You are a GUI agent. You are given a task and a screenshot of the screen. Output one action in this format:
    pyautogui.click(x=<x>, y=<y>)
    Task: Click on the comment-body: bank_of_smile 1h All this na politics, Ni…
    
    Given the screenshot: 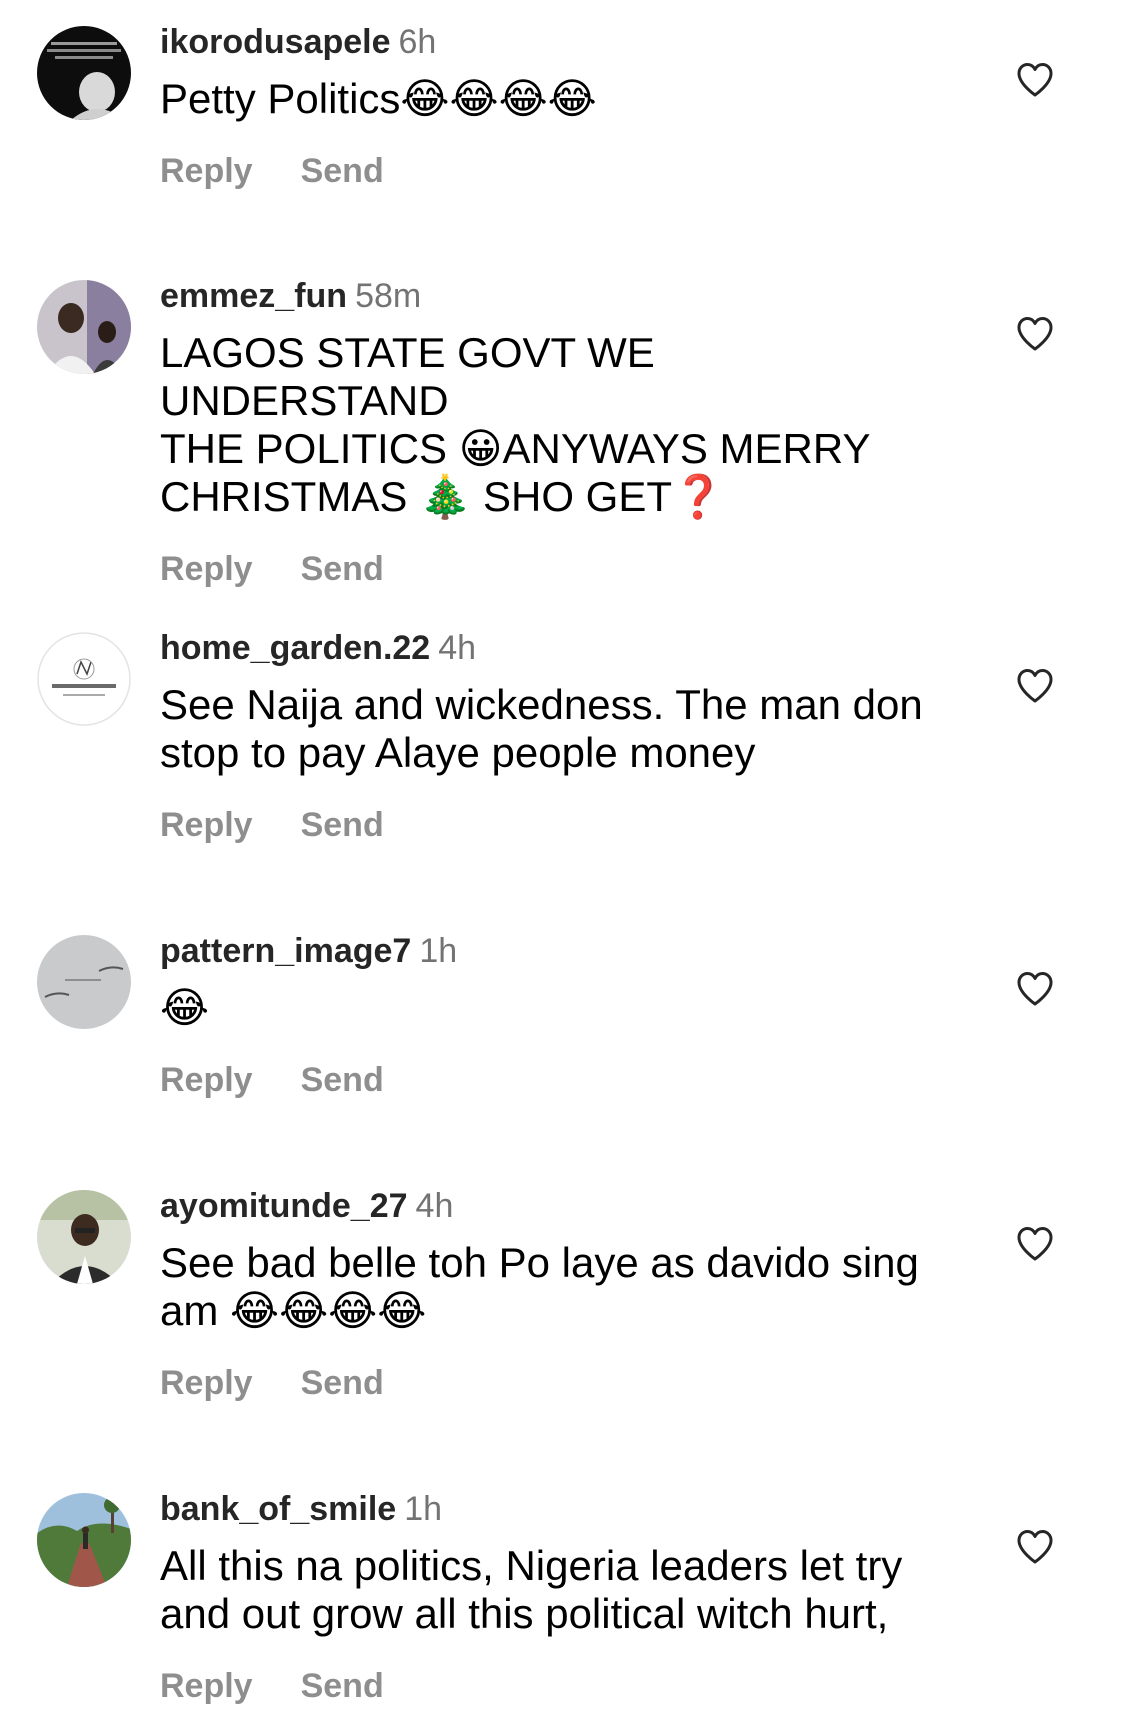 What is the action you would take?
    pyautogui.click(x=555, y=1597)
    